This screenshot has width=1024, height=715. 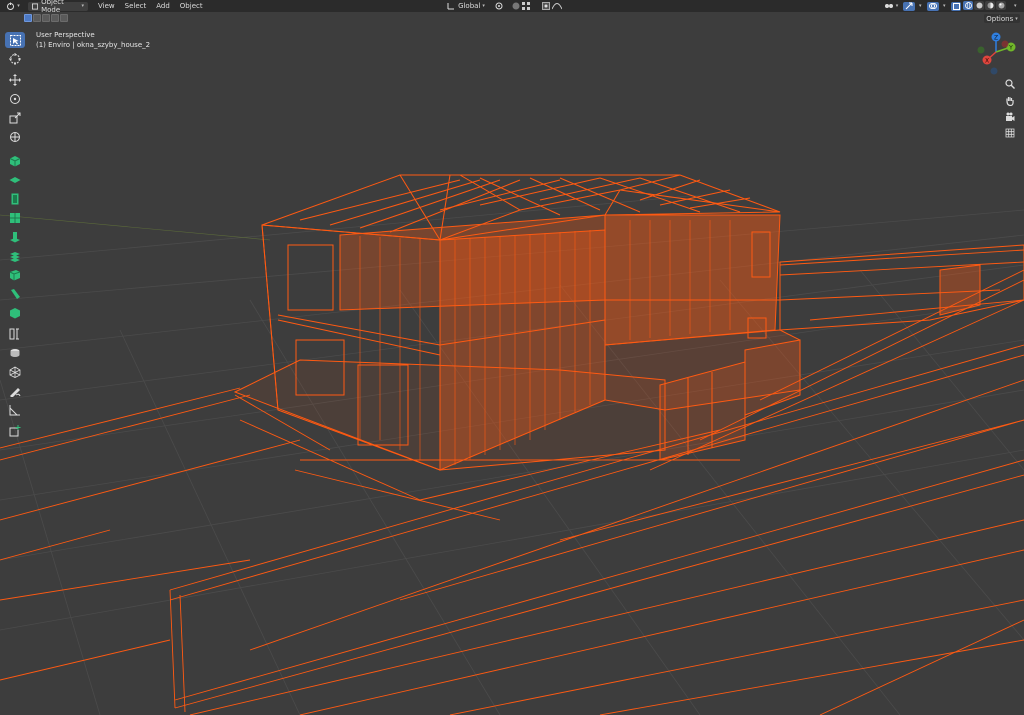 I want to click on tool-add-object, so click(x=15, y=431).